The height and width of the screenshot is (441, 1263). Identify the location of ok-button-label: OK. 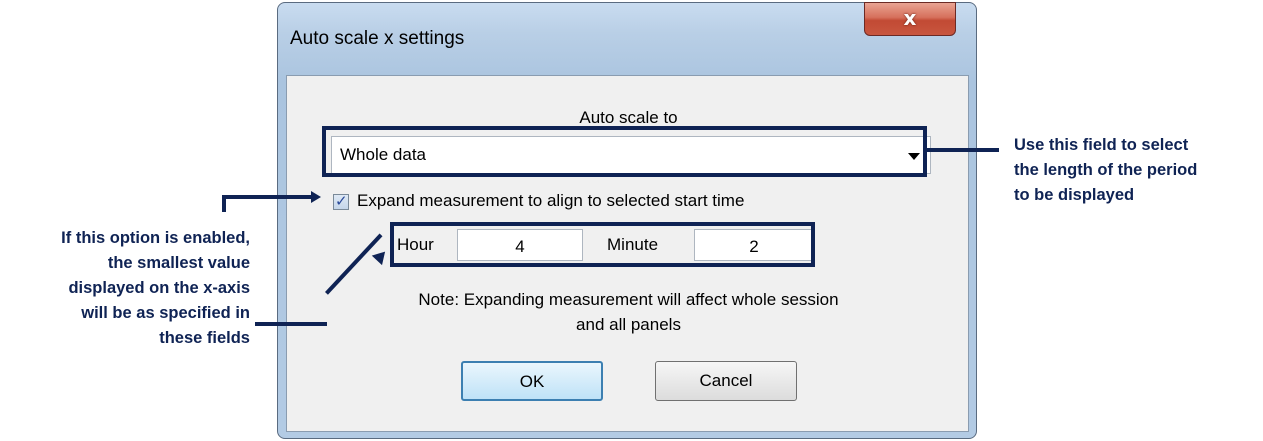
(532, 381).